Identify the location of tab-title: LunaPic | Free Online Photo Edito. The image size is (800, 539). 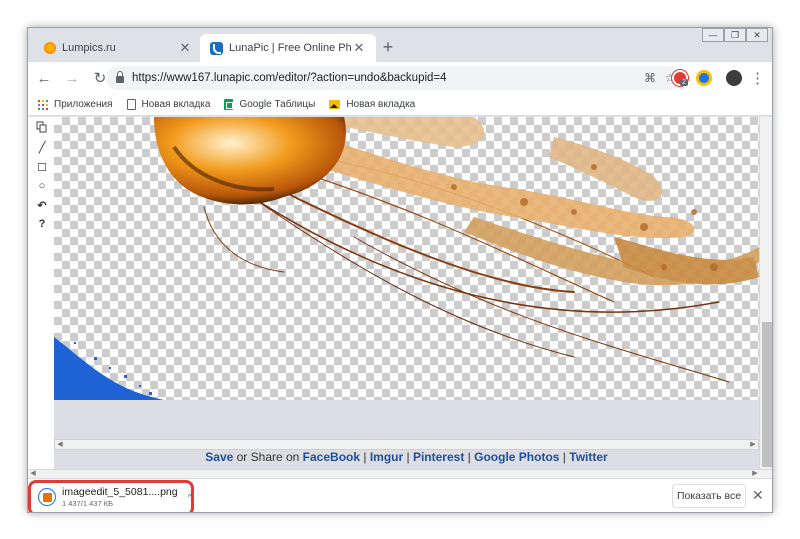
(290, 48).